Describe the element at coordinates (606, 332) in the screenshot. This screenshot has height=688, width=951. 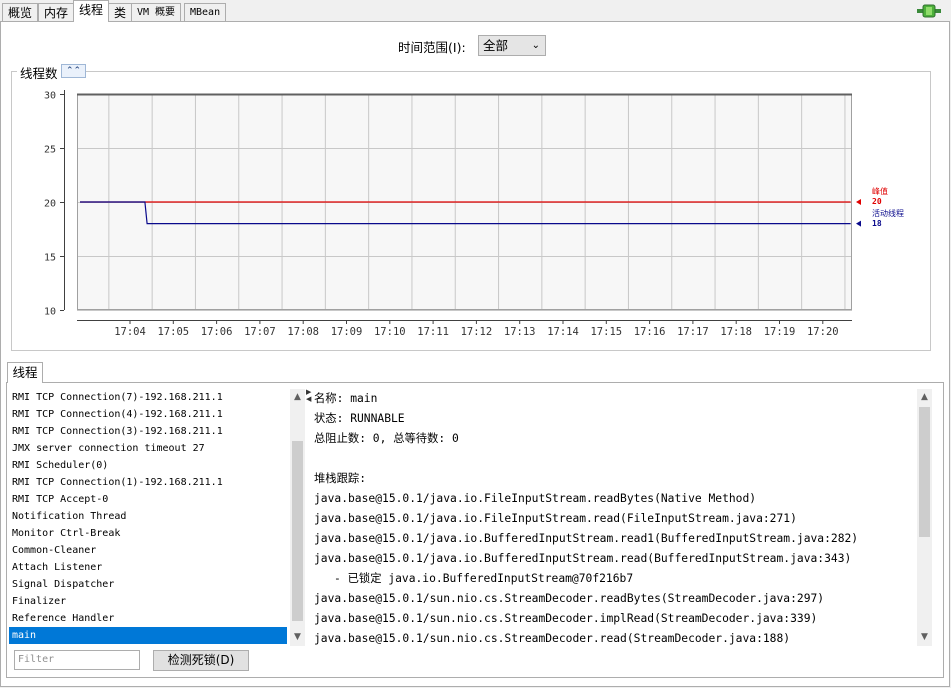
I see `x-tick-label: 17:15` at that location.